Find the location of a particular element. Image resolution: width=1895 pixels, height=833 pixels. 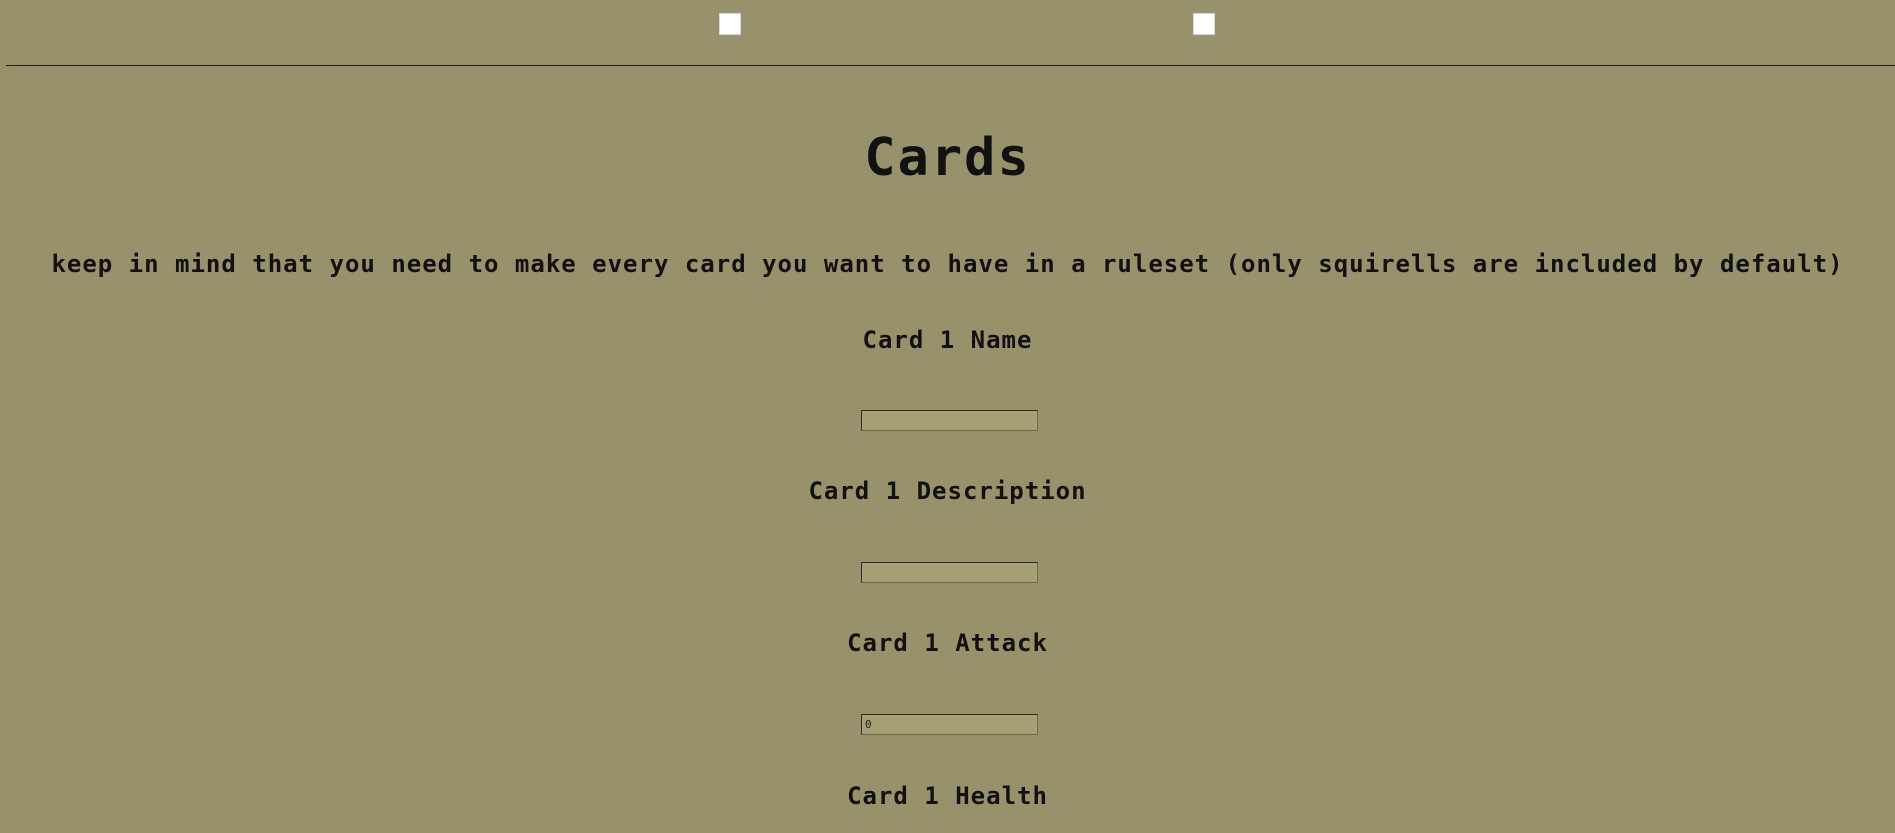

card-attack-input is located at coordinates (949, 724).